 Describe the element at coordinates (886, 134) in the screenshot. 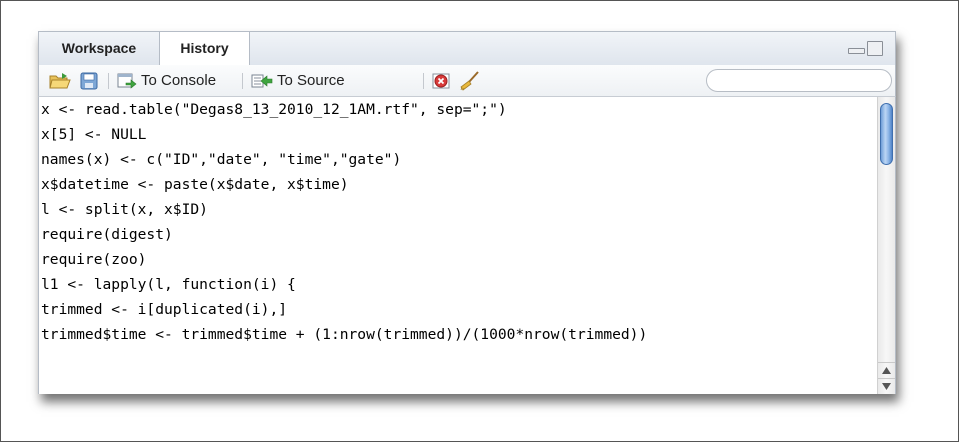

I see `scrollbar-thumb` at that location.